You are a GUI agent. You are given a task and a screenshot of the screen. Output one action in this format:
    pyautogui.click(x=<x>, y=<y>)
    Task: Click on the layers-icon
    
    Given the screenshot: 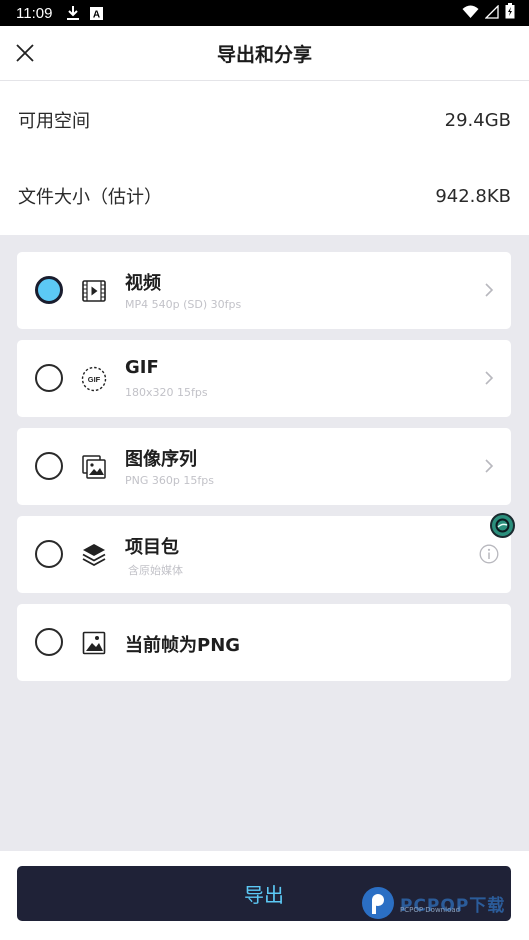 What is the action you would take?
    pyautogui.click(x=94, y=555)
    